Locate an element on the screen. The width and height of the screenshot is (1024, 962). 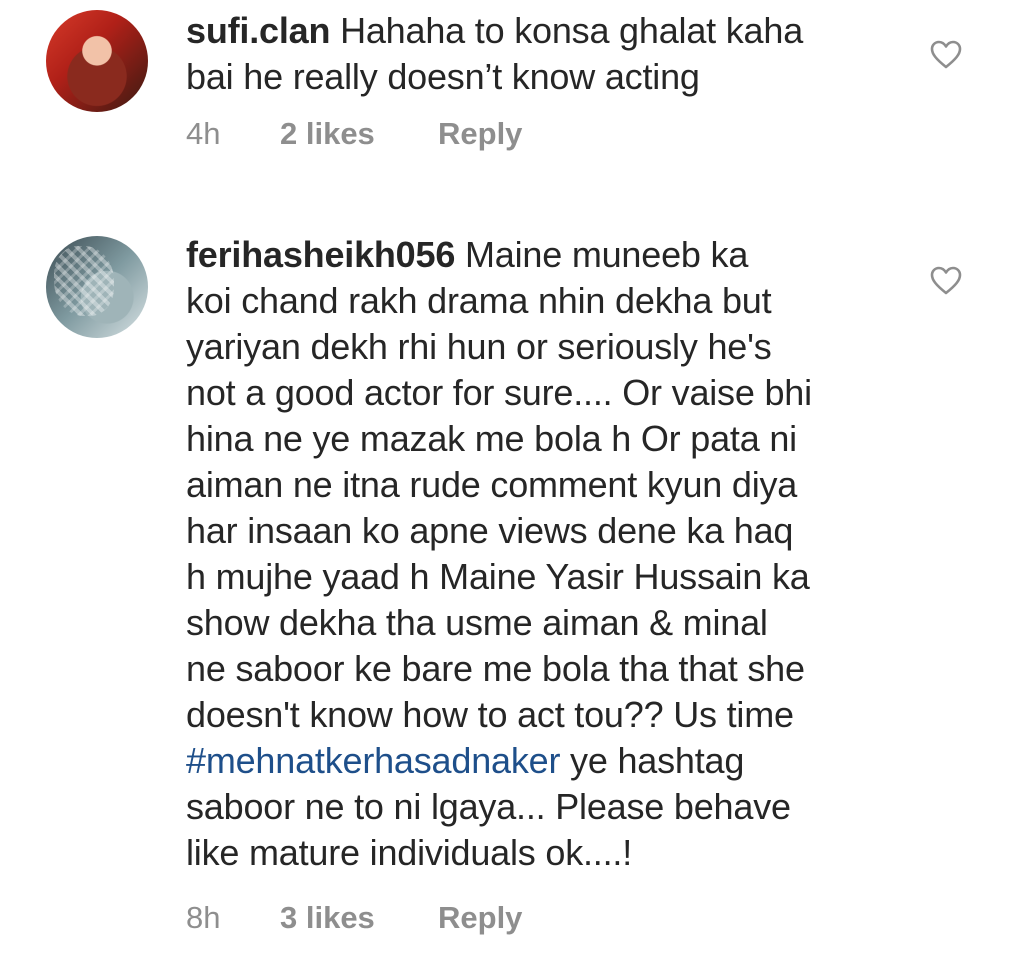
comment-timestamp: 8h is located at coordinates (203, 917).